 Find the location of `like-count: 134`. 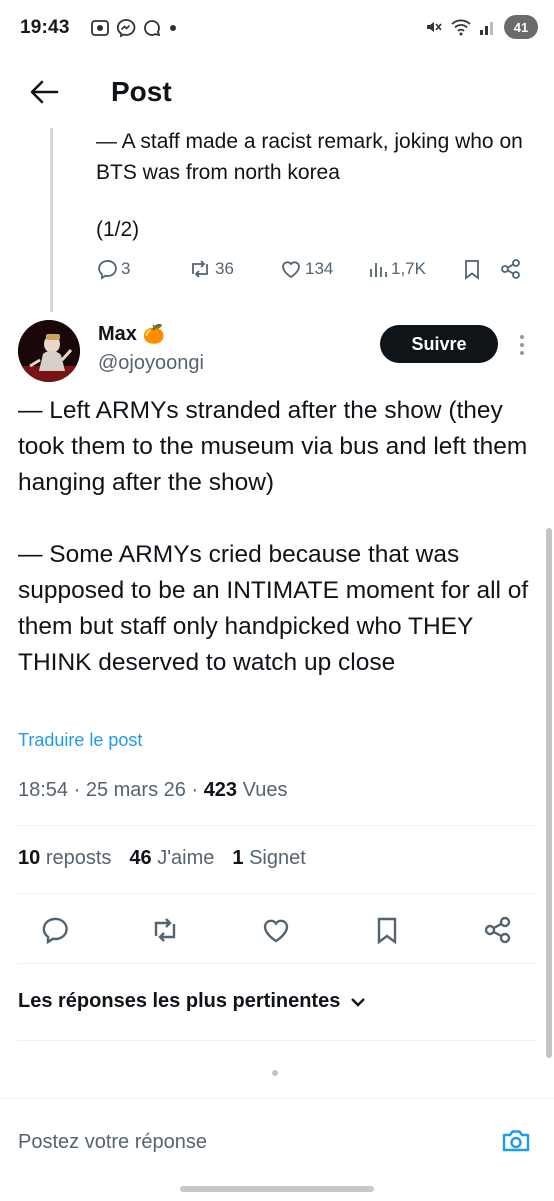

like-count: 134 is located at coordinates (319, 268).